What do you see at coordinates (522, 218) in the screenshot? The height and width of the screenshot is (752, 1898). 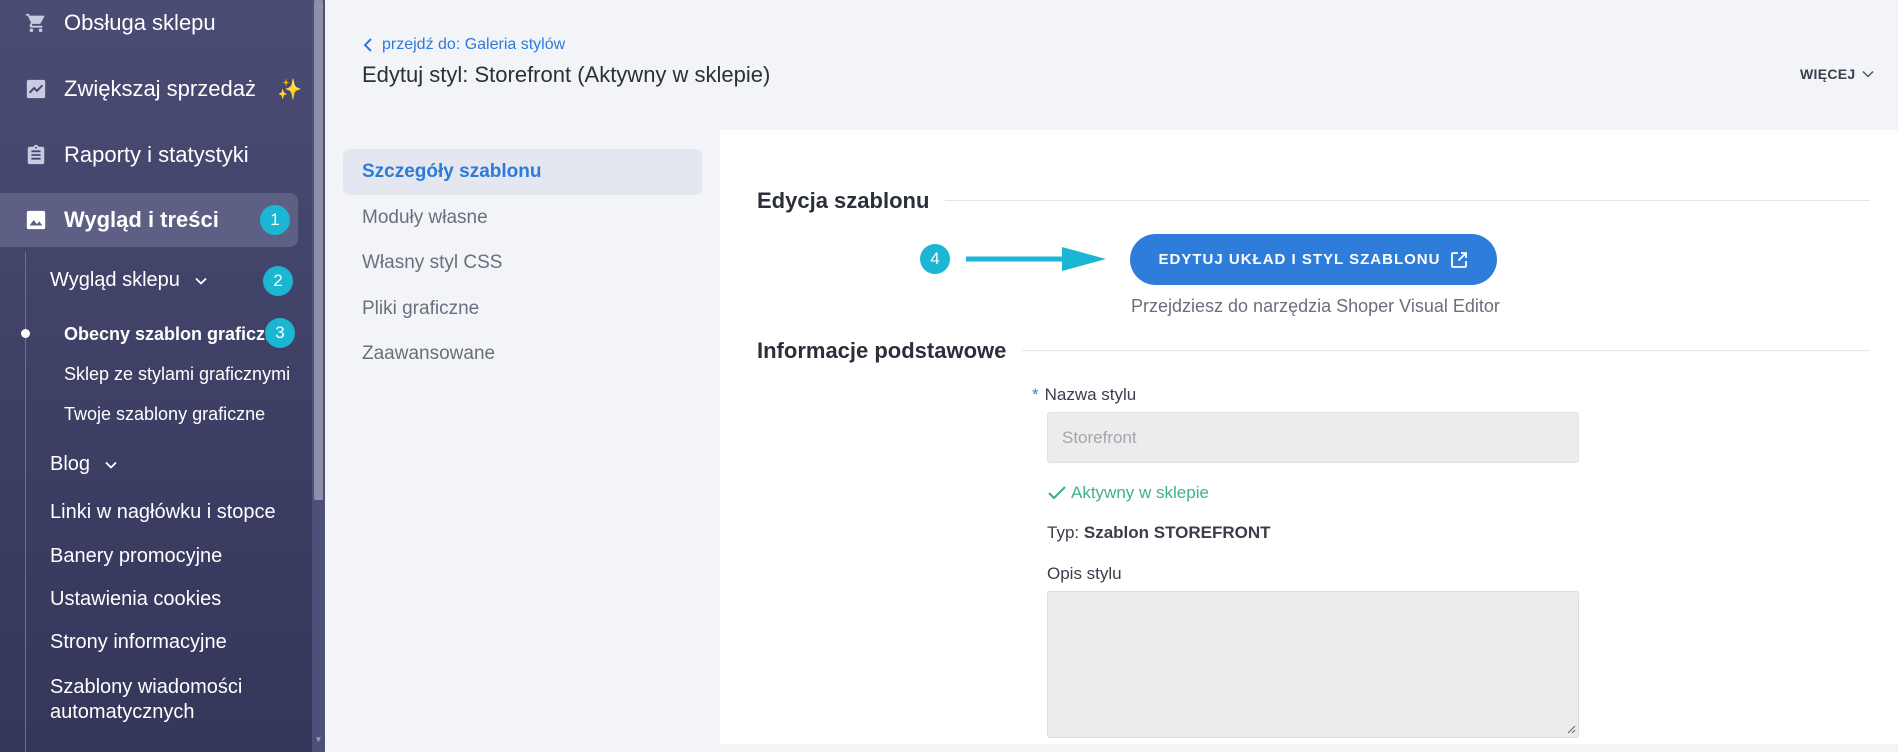 I see `tab-moduly-wlasne: Moduły własne` at bounding box center [522, 218].